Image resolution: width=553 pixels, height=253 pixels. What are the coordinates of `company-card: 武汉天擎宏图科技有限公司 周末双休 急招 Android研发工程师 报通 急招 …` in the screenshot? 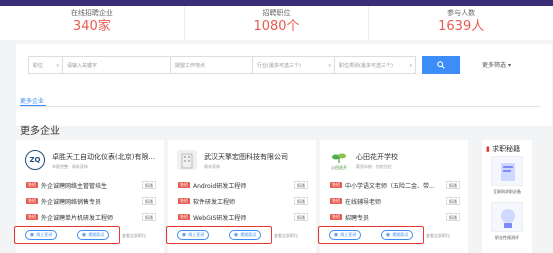 It's located at (241, 196).